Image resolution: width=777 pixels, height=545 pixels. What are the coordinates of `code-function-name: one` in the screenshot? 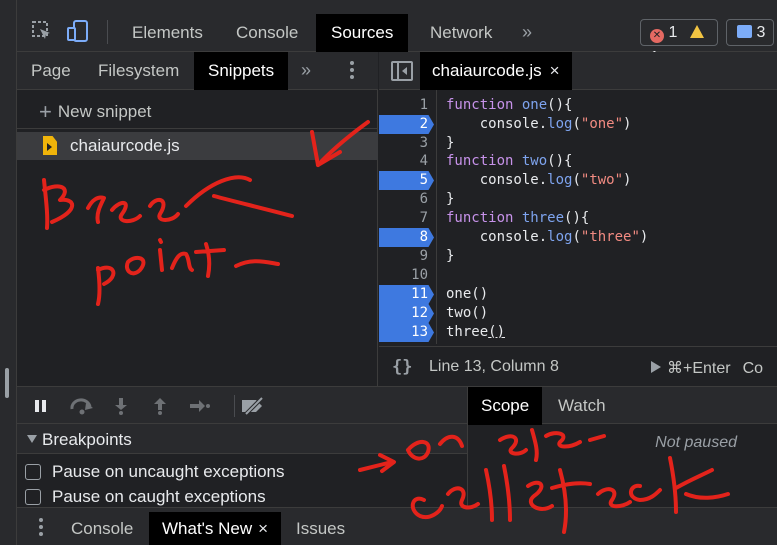 It's located at (534, 105).